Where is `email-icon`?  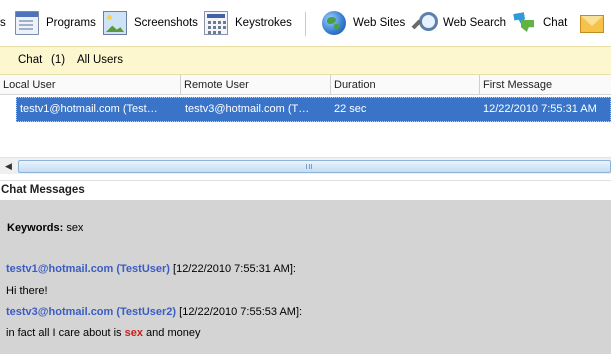
email-icon is located at coordinates (592, 24).